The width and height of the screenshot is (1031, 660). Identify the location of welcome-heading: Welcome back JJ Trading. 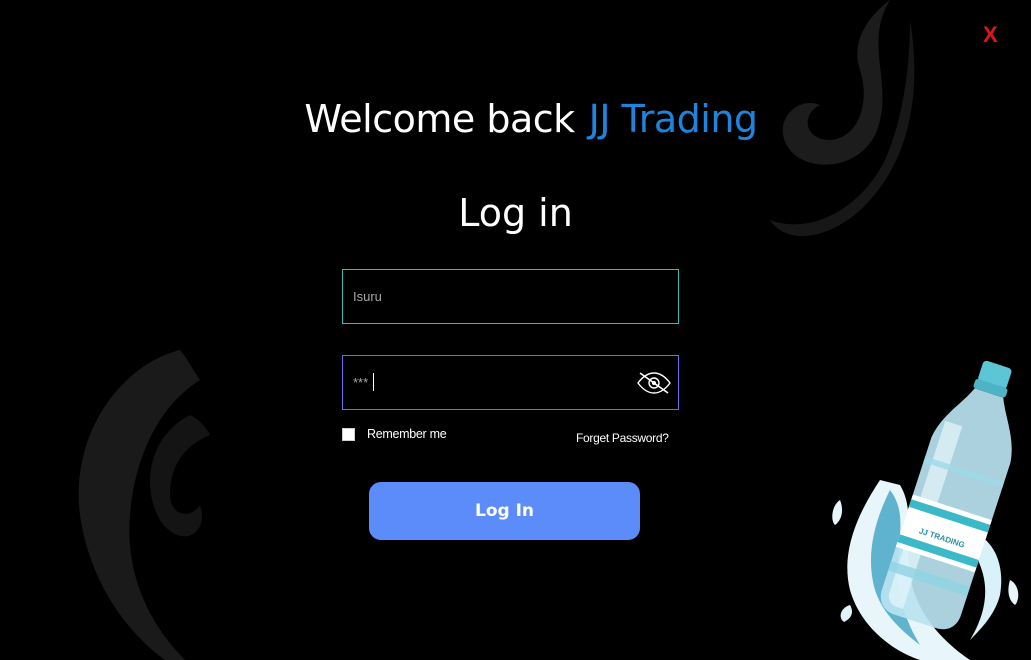
(515, 119).